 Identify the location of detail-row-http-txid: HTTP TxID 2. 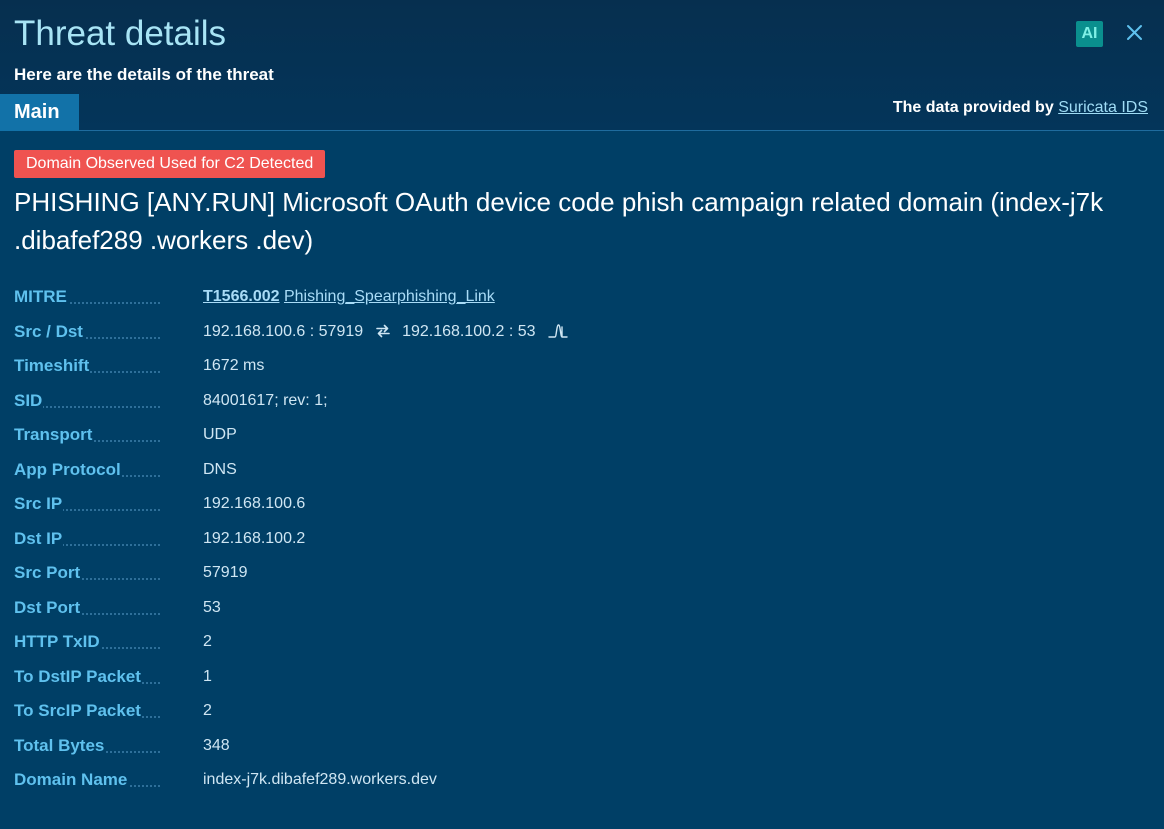
(582, 644).